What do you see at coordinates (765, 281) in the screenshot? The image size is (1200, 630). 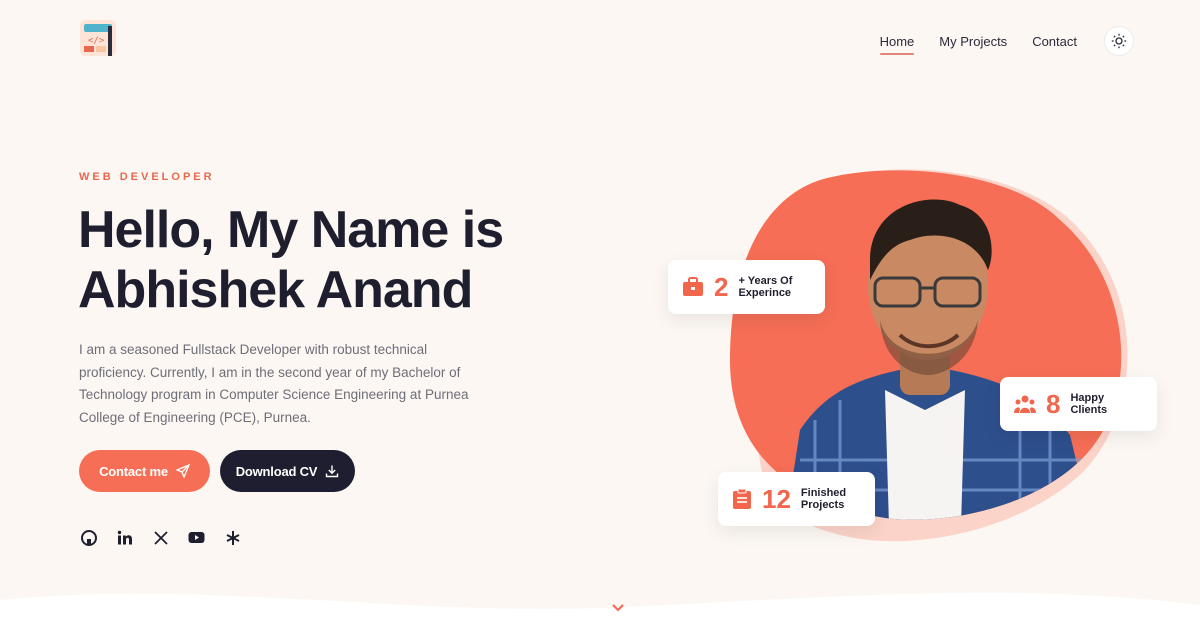 I see `stat-experience-label-line1: + Years Of` at bounding box center [765, 281].